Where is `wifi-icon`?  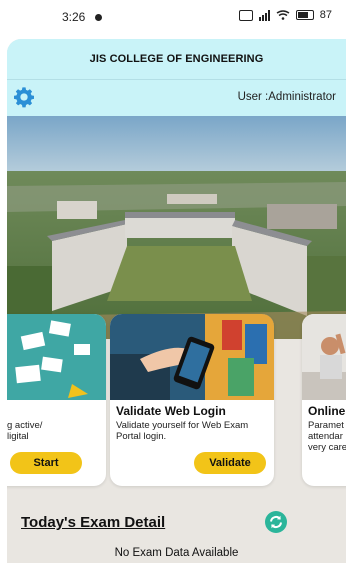 wifi-icon is located at coordinates (283, 15).